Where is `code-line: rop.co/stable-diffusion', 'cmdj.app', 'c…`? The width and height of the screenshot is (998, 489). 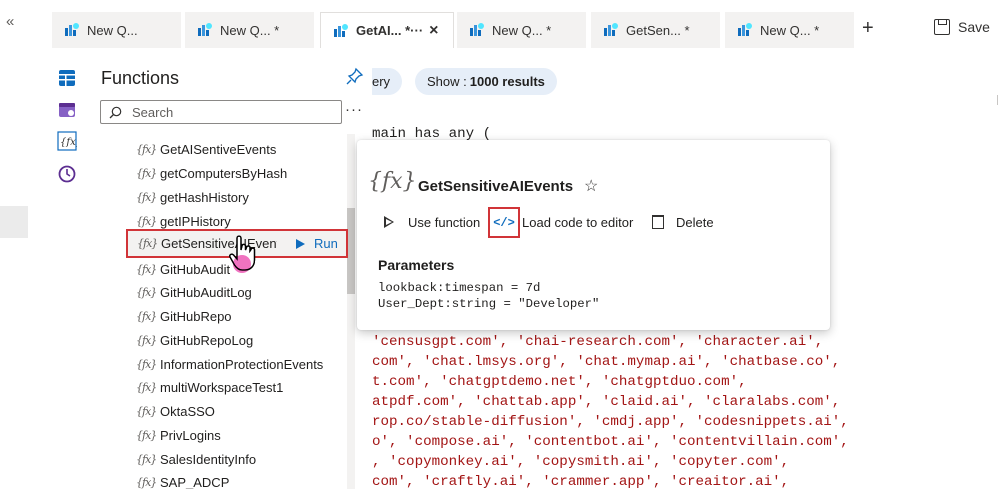 code-line: rop.co/stable-diffusion', 'cmdj.app', 'c… is located at coordinates (610, 422).